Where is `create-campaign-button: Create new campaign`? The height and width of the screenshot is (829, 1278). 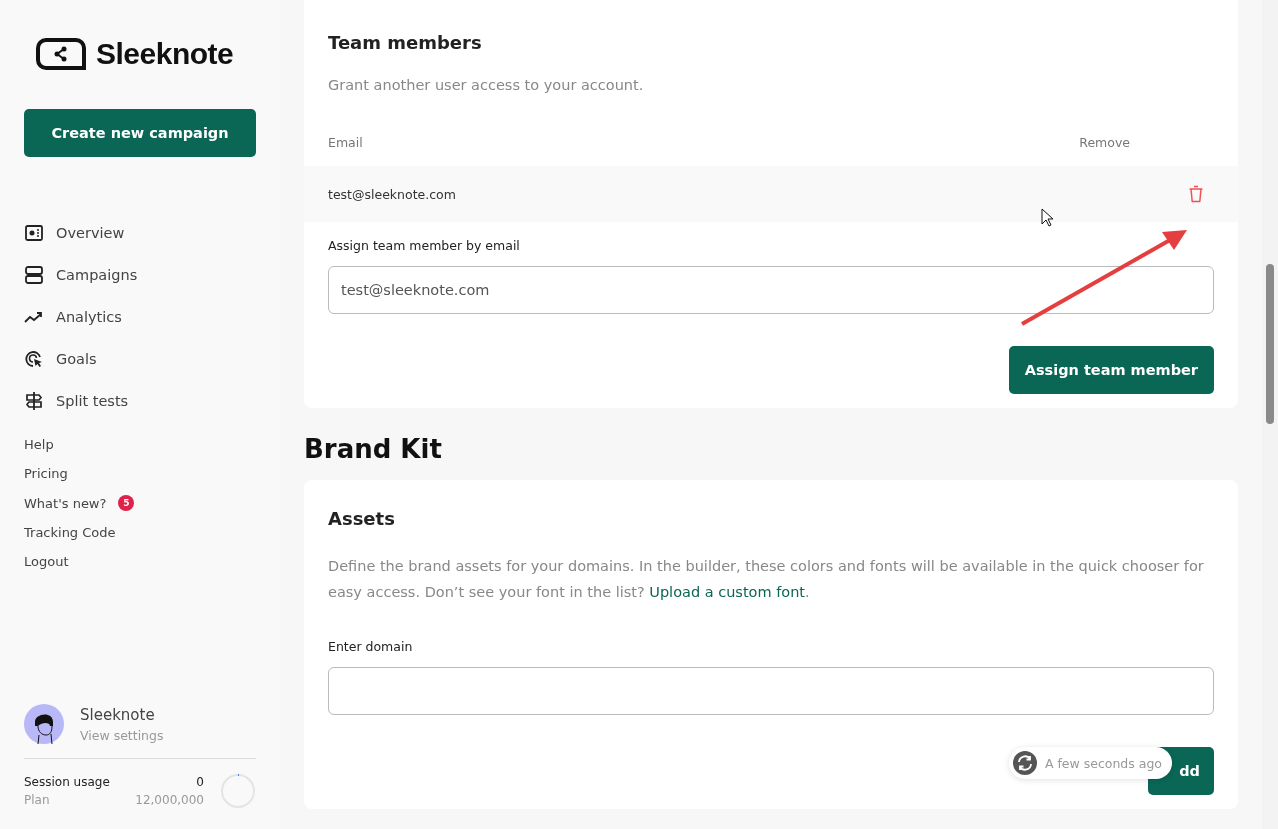 create-campaign-button: Create new campaign is located at coordinates (140, 133).